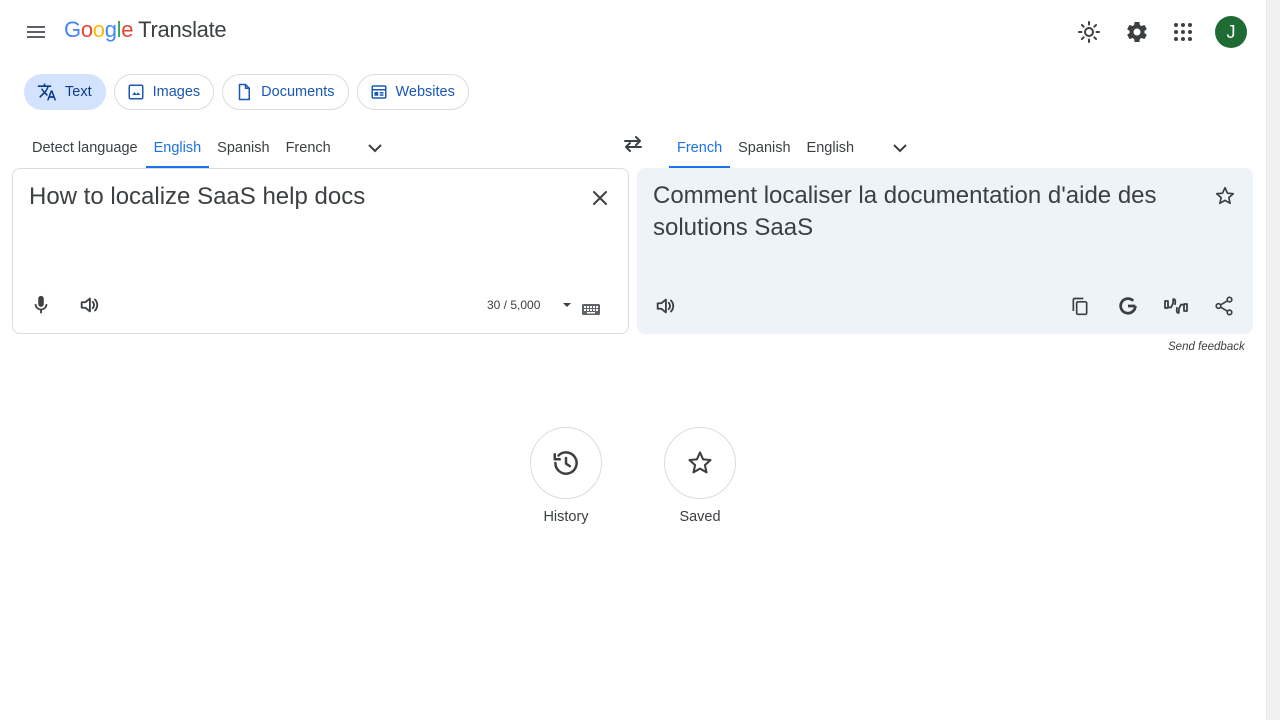 This screenshot has width=1280, height=720. I want to click on google-translate-logo: Google Translate, so click(145, 32).